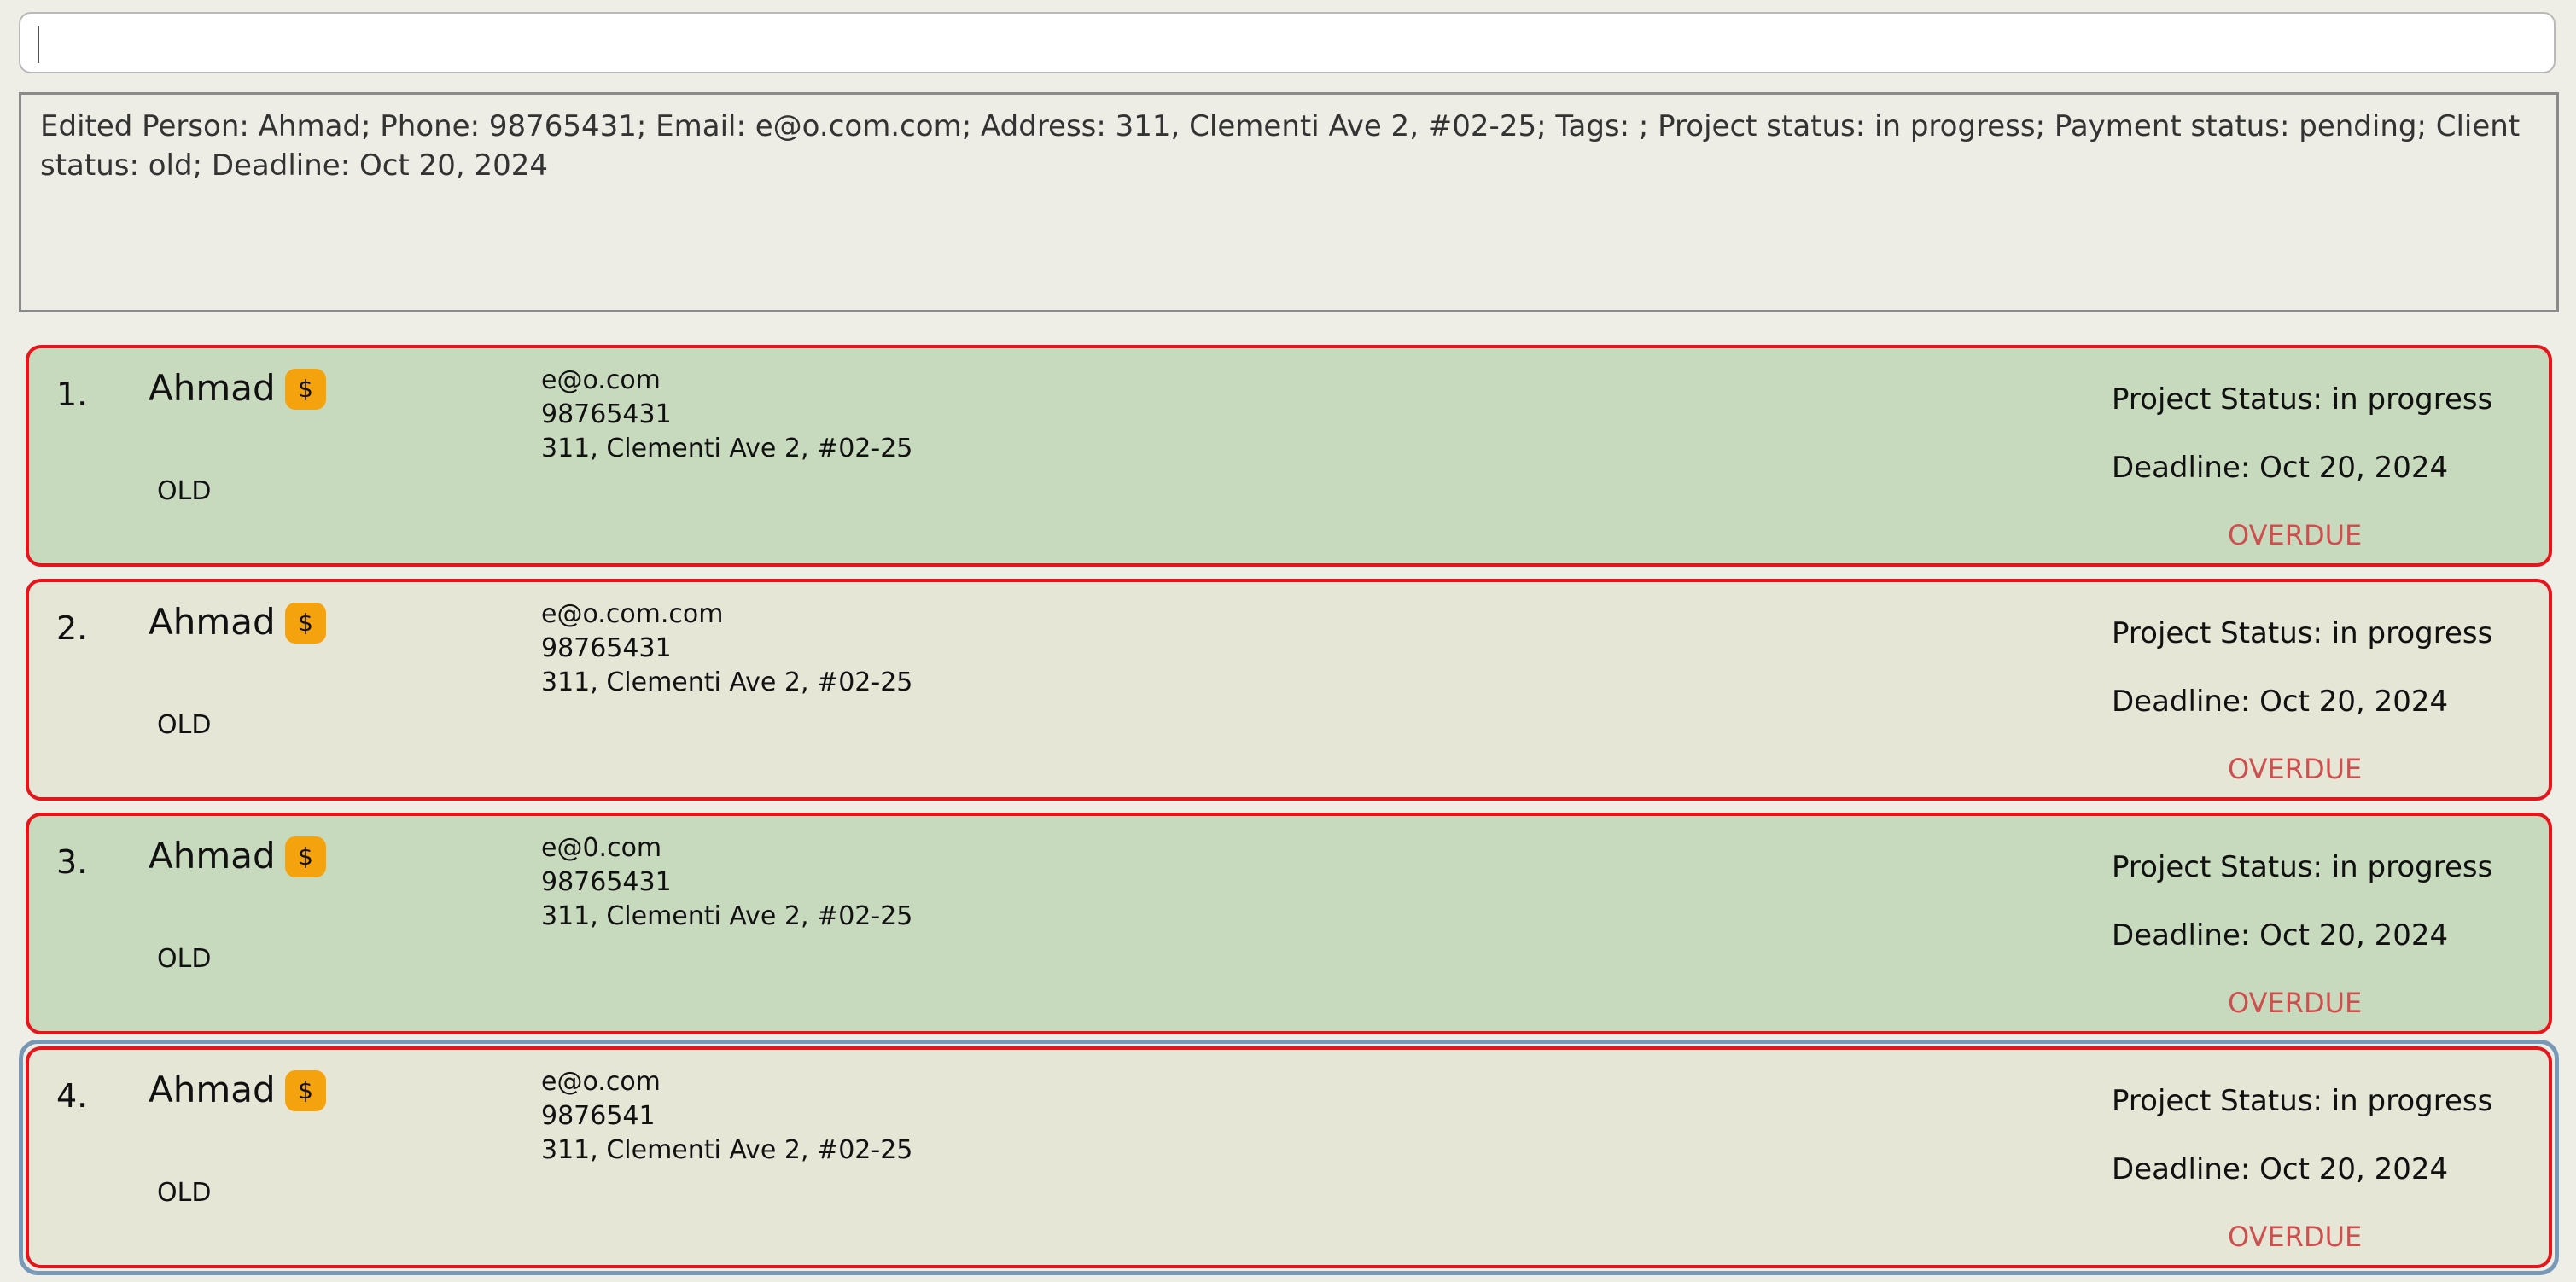 The image size is (2576, 1282). What do you see at coordinates (72, 862) in the screenshot?
I see `person-index: 3.` at bounding box center [72, 862].